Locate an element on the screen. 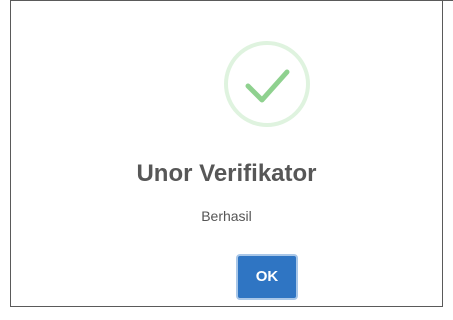 This screenshot has height=320, width=453. ok-button: OK is located at coordinates (267, 277).